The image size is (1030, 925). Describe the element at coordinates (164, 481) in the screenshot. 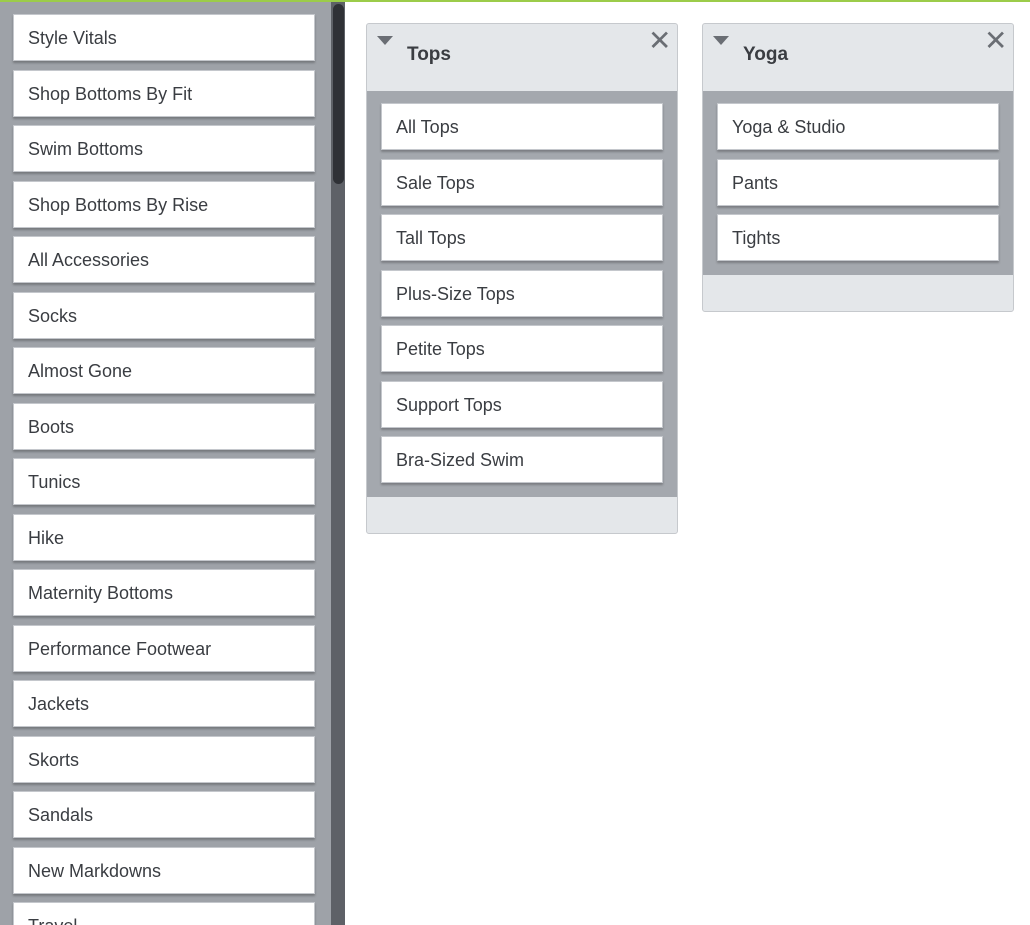

I see `sidebar-item: Tunics` at that location.